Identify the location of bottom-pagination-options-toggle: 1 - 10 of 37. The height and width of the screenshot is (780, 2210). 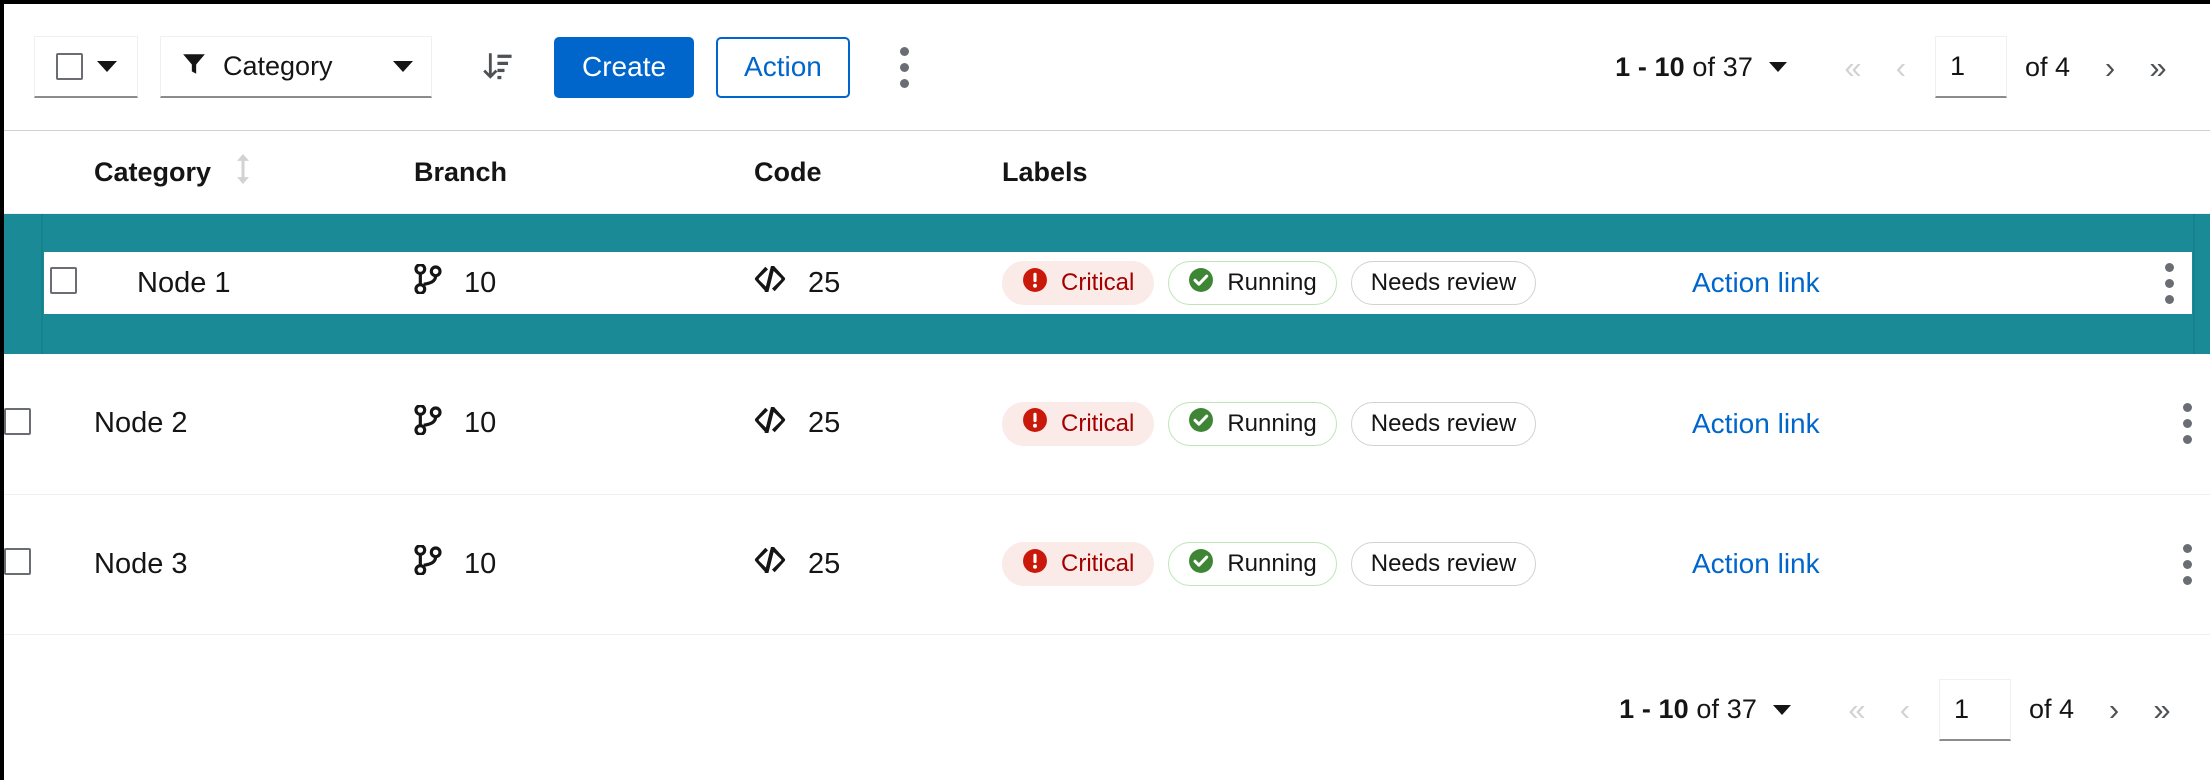
(1705, 709).